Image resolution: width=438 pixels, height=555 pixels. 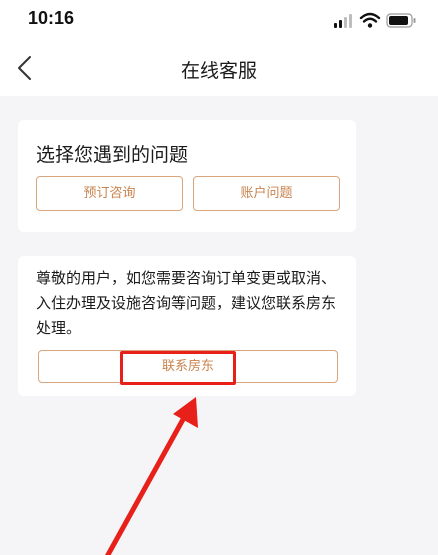 What do you see at coordinates (266, 193) in the screenshot?
I see `account-issue-button: 账户问题` at bounding box center [266, 193].